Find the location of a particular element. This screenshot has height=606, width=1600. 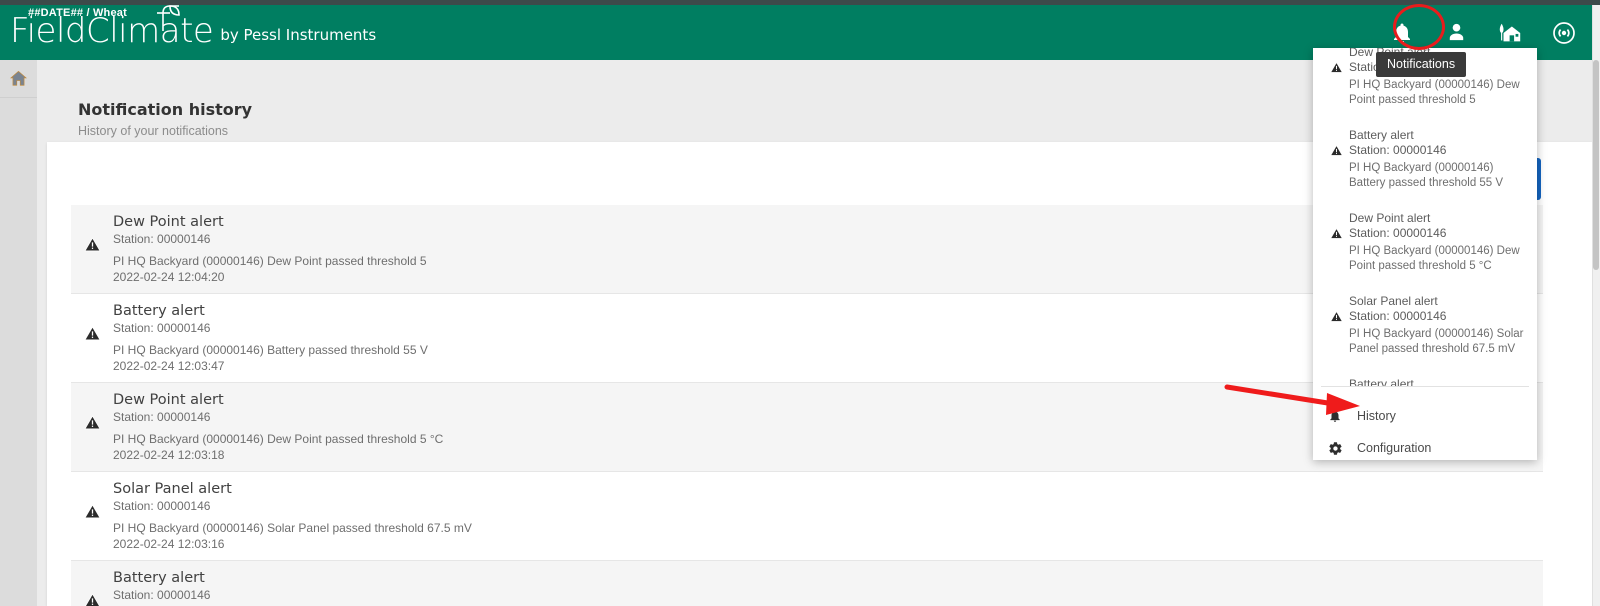

notifications-tooltip: Notifications is located at coordinates (1421, 64).